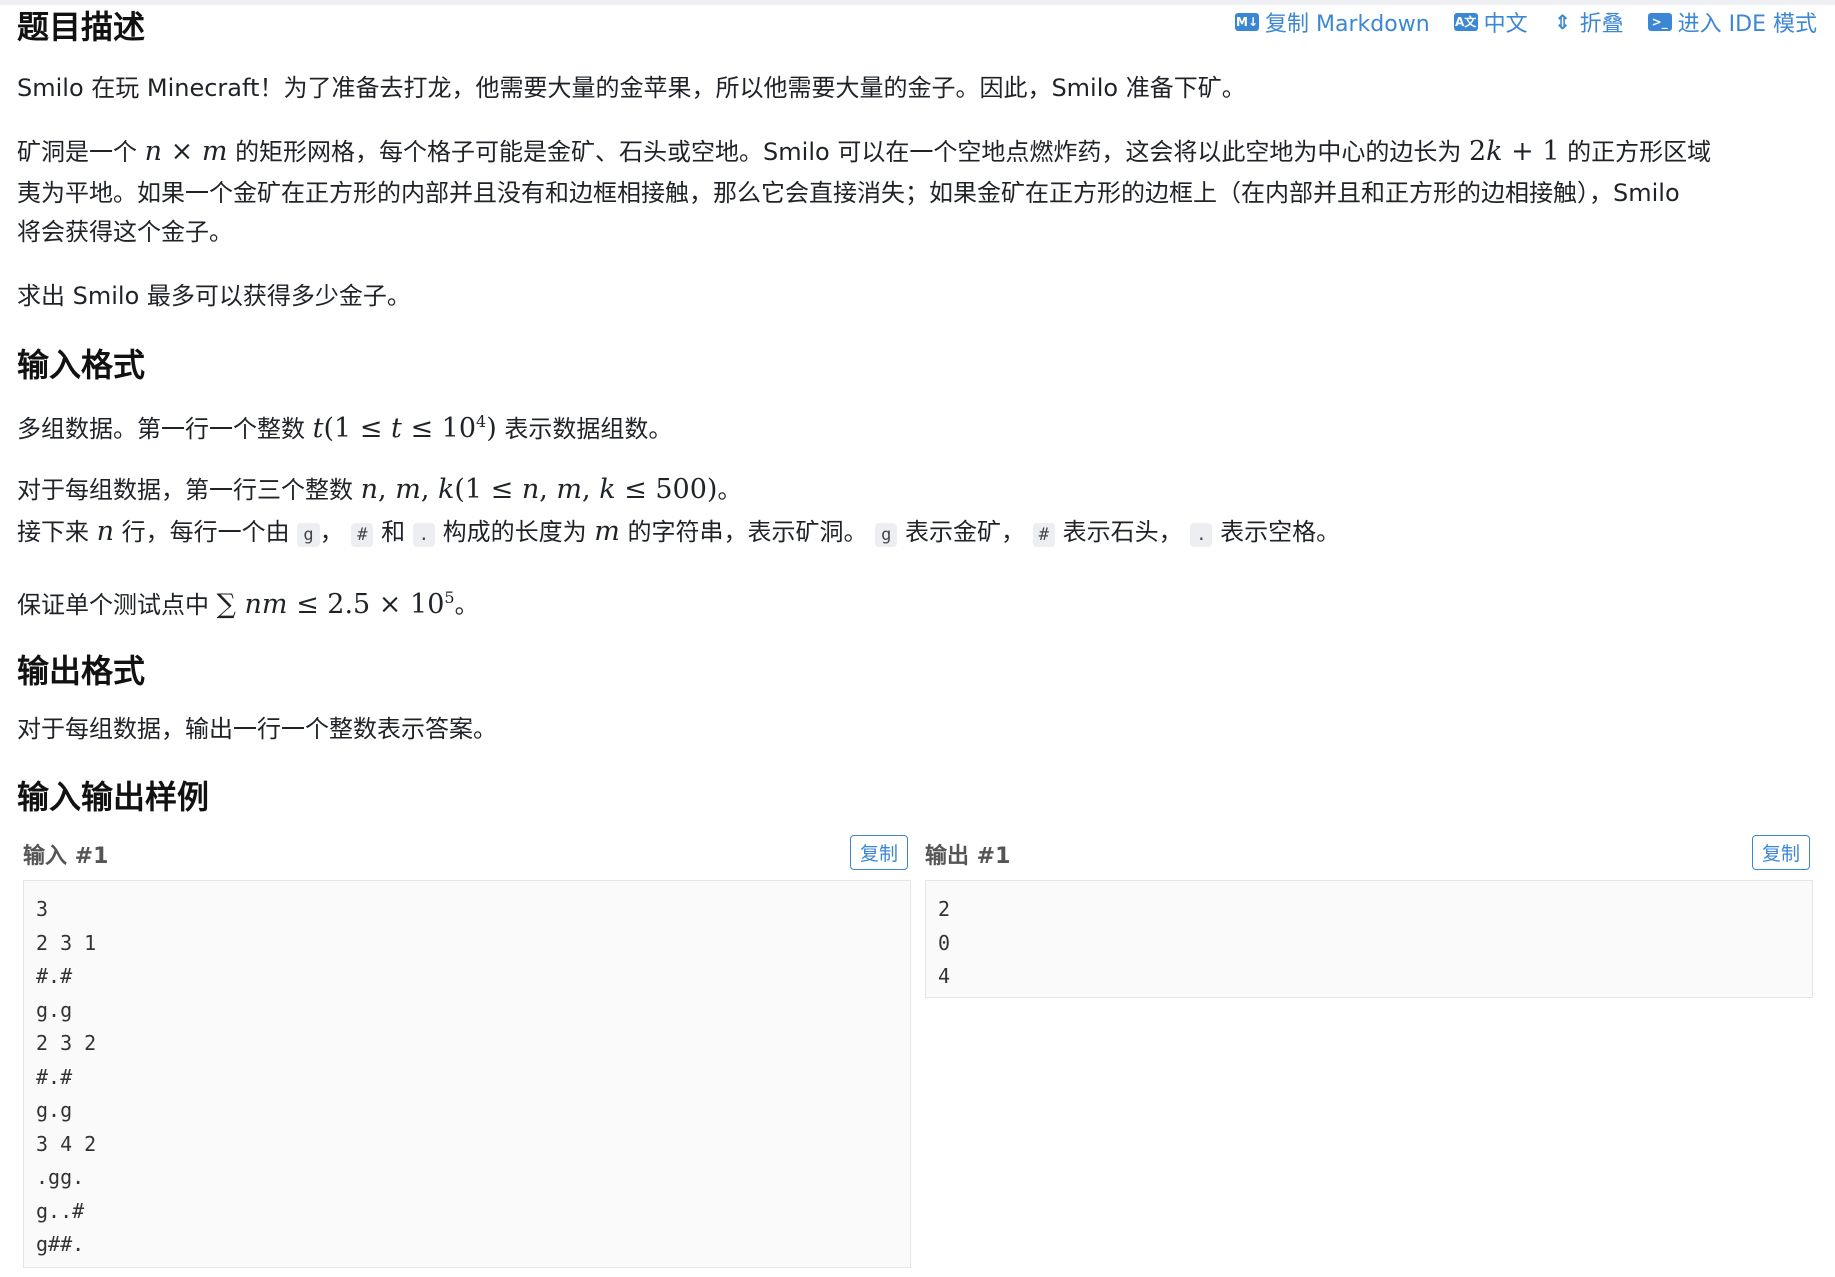 The height and width of the screenshot is (1277, 1835). Describe the element at coordinates (1781, 852) in the screenshot. I see `copy-output-button: 复制` at that location.